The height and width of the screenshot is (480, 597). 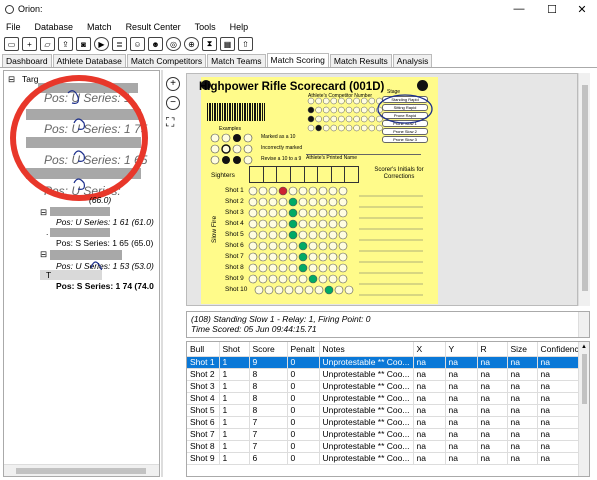 I want to click on close-button: ✕, so click(x=582, y=9).